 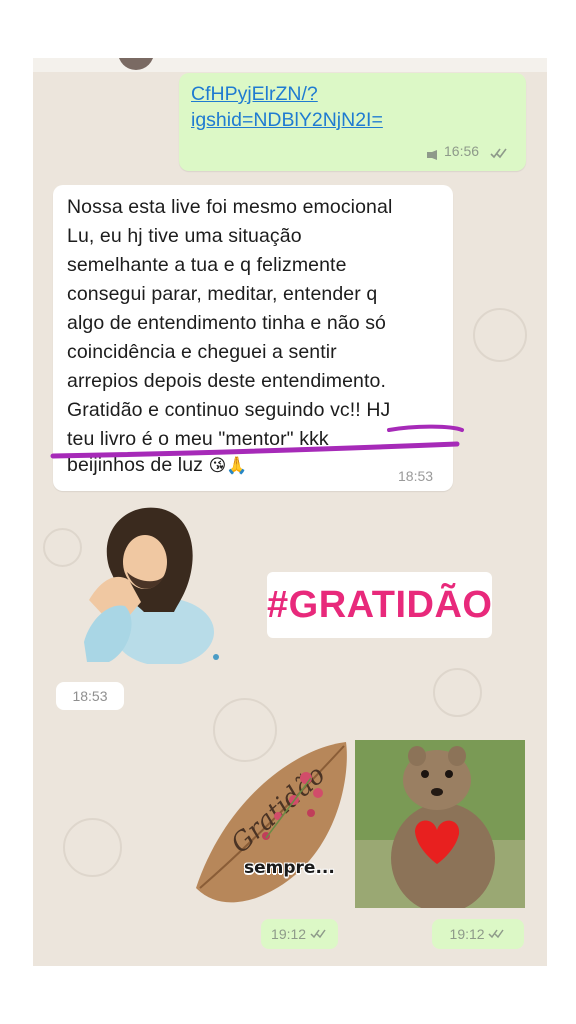 What do you see at coordinates (416, 476) in the screenshot?
I see `message-time: 18:53` at bounding box center [416, 476].